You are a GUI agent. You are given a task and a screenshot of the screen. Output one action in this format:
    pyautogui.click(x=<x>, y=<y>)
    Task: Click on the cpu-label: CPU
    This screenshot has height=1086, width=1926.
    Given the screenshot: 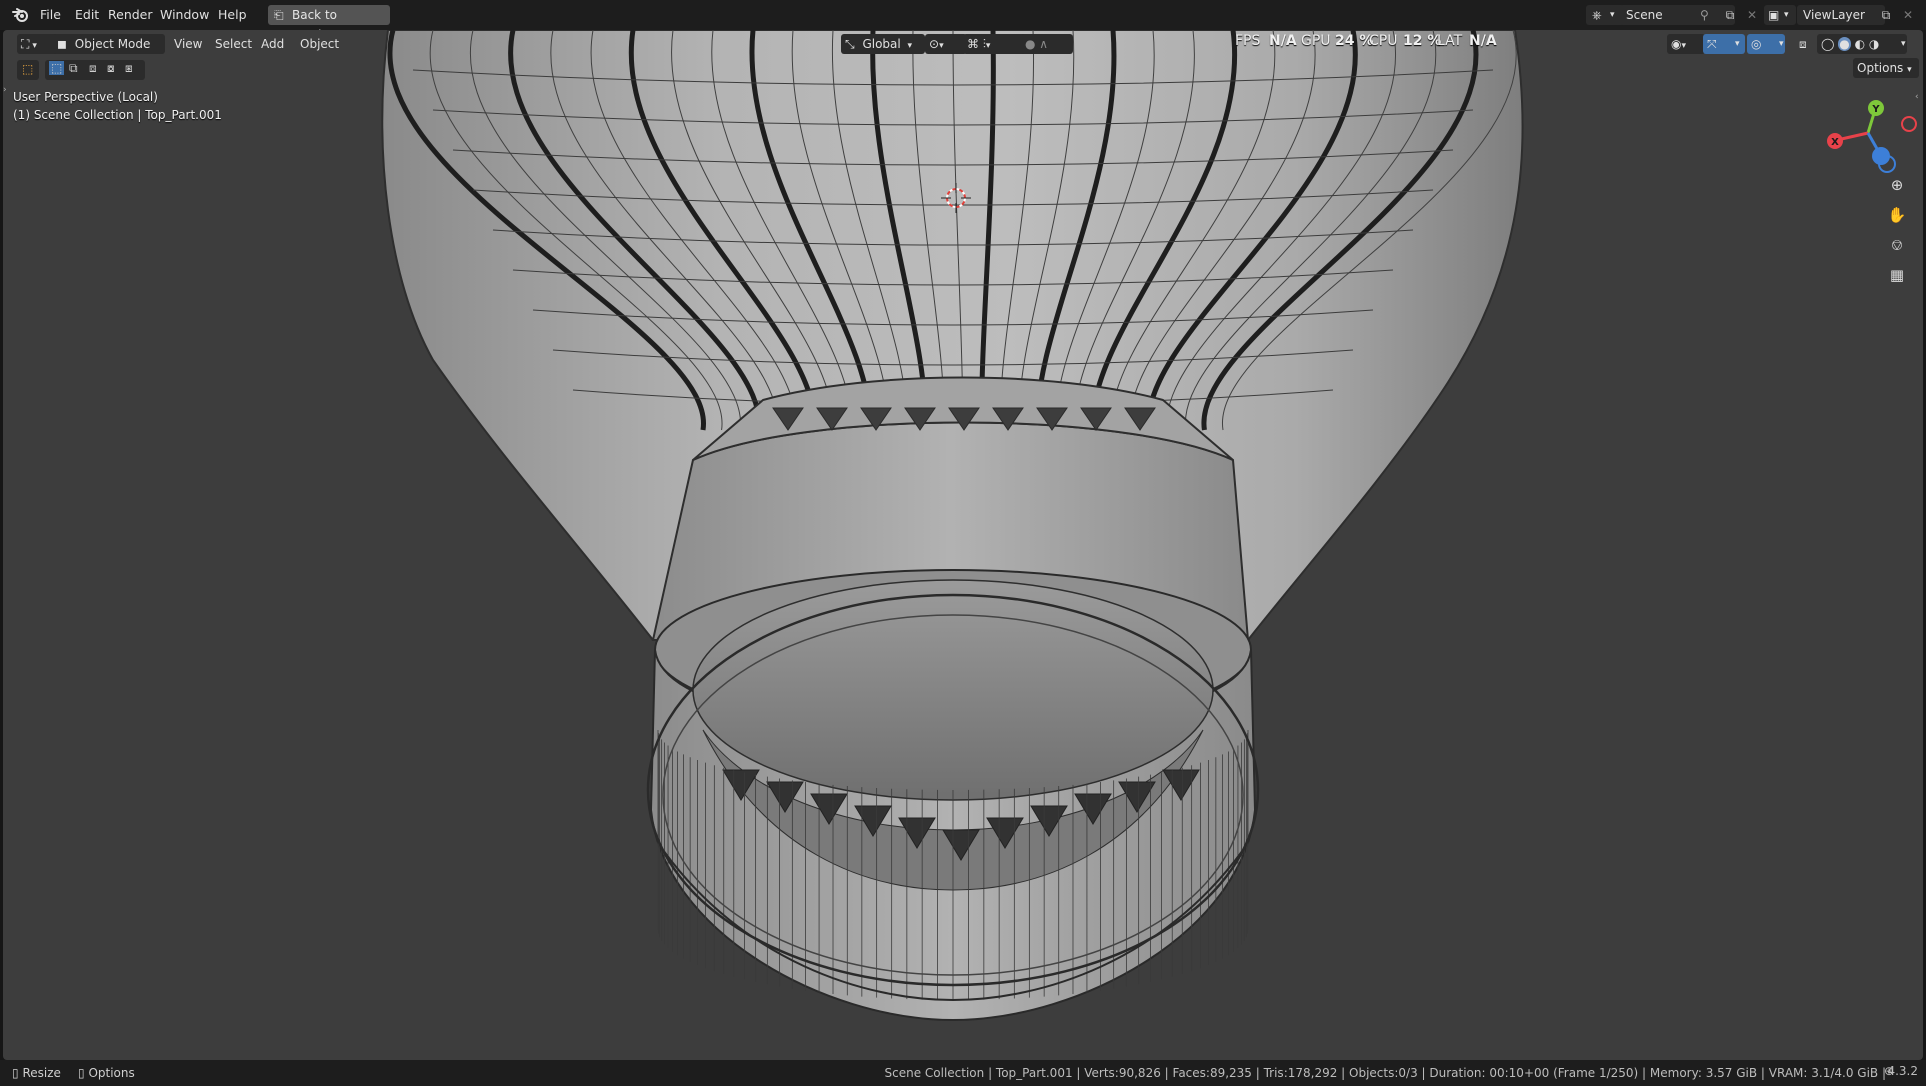 What is the action you would take?
    pyautogui.click(x=1383, y=41)
    